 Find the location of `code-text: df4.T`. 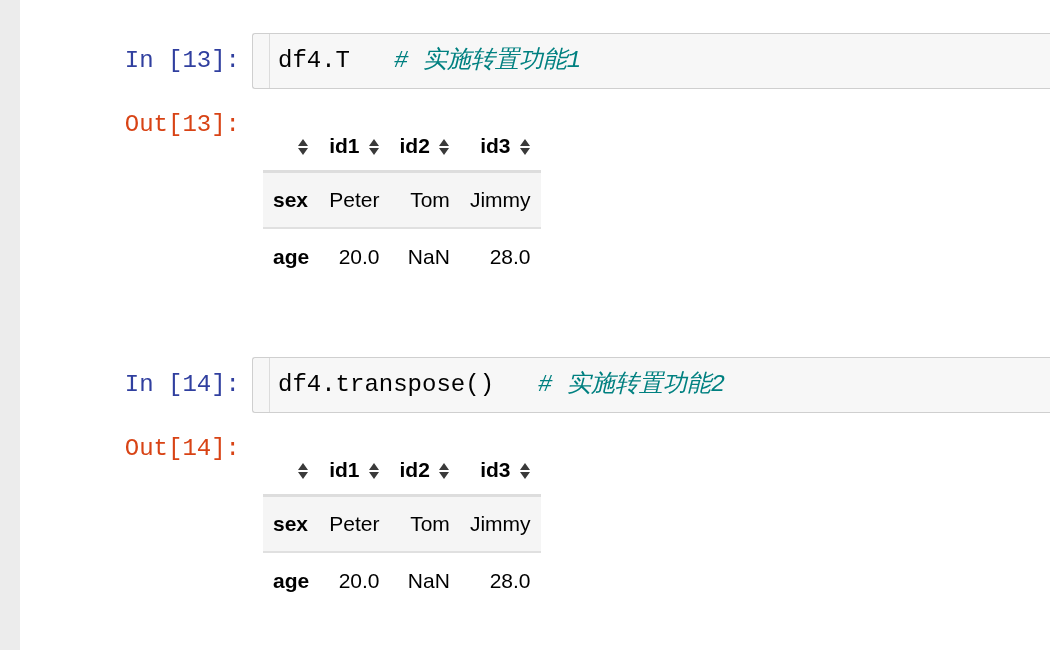

code-text: df4.T is located at coordinates (314, 61).